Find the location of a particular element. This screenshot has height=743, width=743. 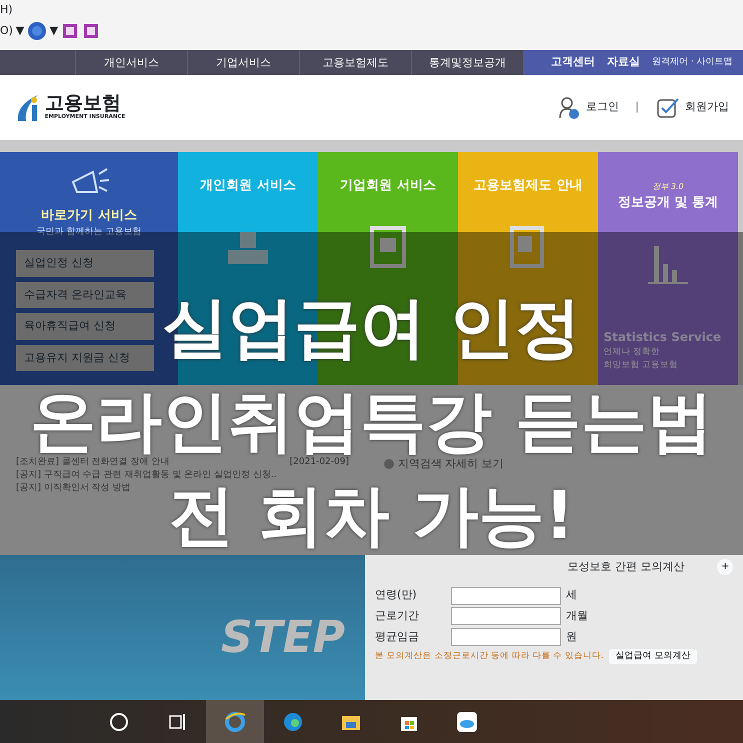

utility-link: 고객센터 is located at coordinates (573, 62).